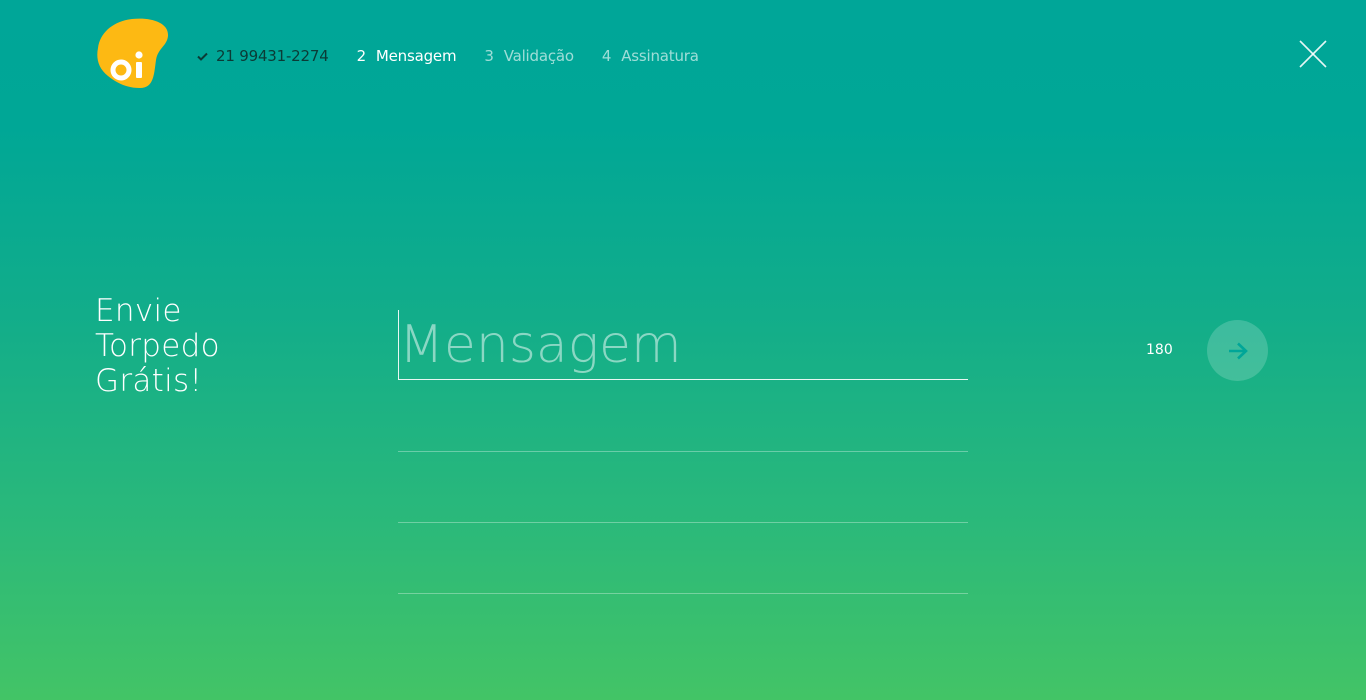  Describe the element at coordinates (149, 381) in the screenshot. I see `page-title-line-3: Grátis!` at that location.